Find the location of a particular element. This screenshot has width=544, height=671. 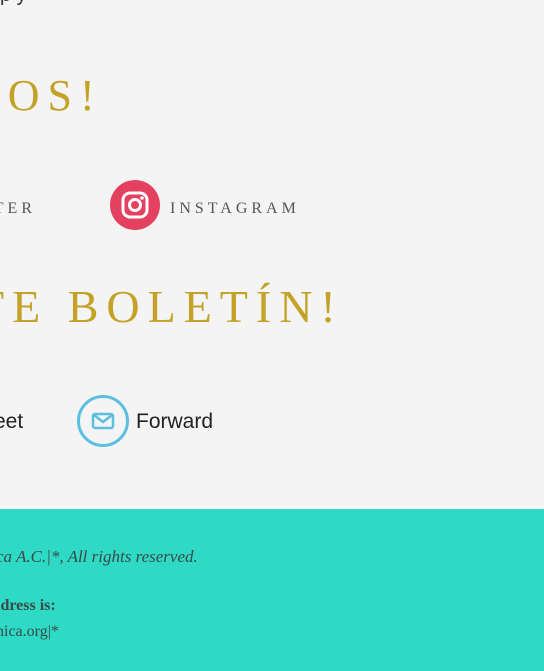

follow-us-heading: NOS! is located at coordinates (51, 95).